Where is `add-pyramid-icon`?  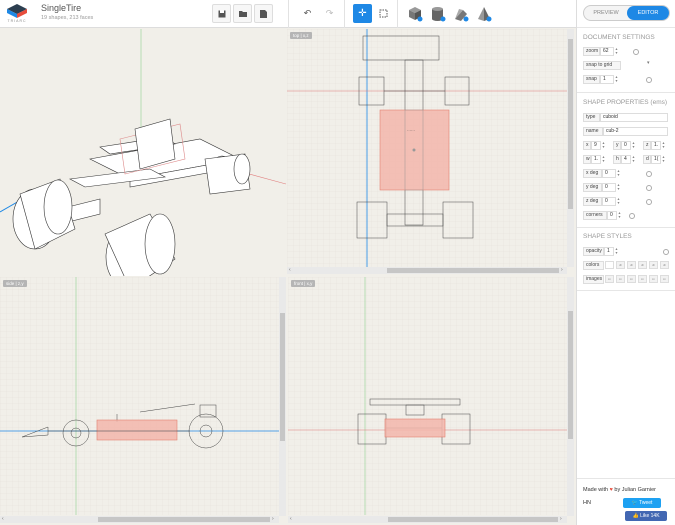
add-pyramid-icon is located at coordinates (484, 13).